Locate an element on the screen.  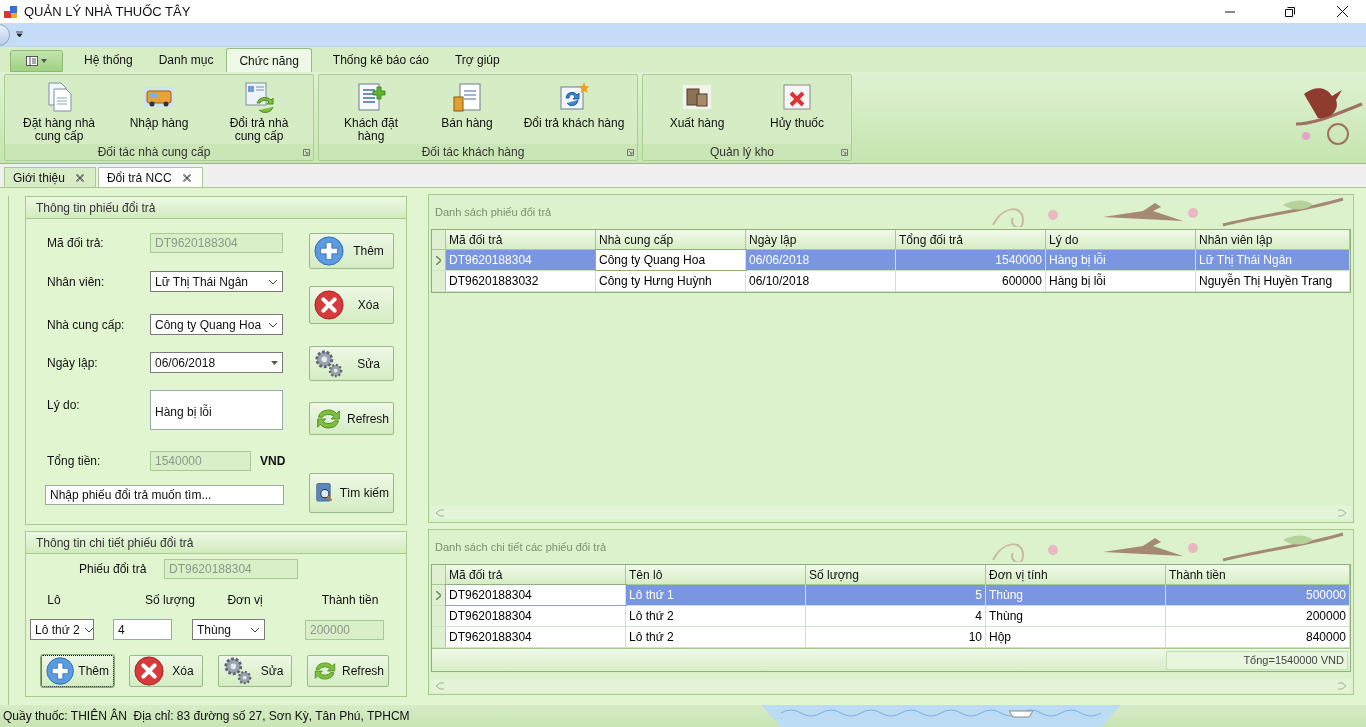
ribbon-button: Hủy thuốc is located at coordinates (797, 105).